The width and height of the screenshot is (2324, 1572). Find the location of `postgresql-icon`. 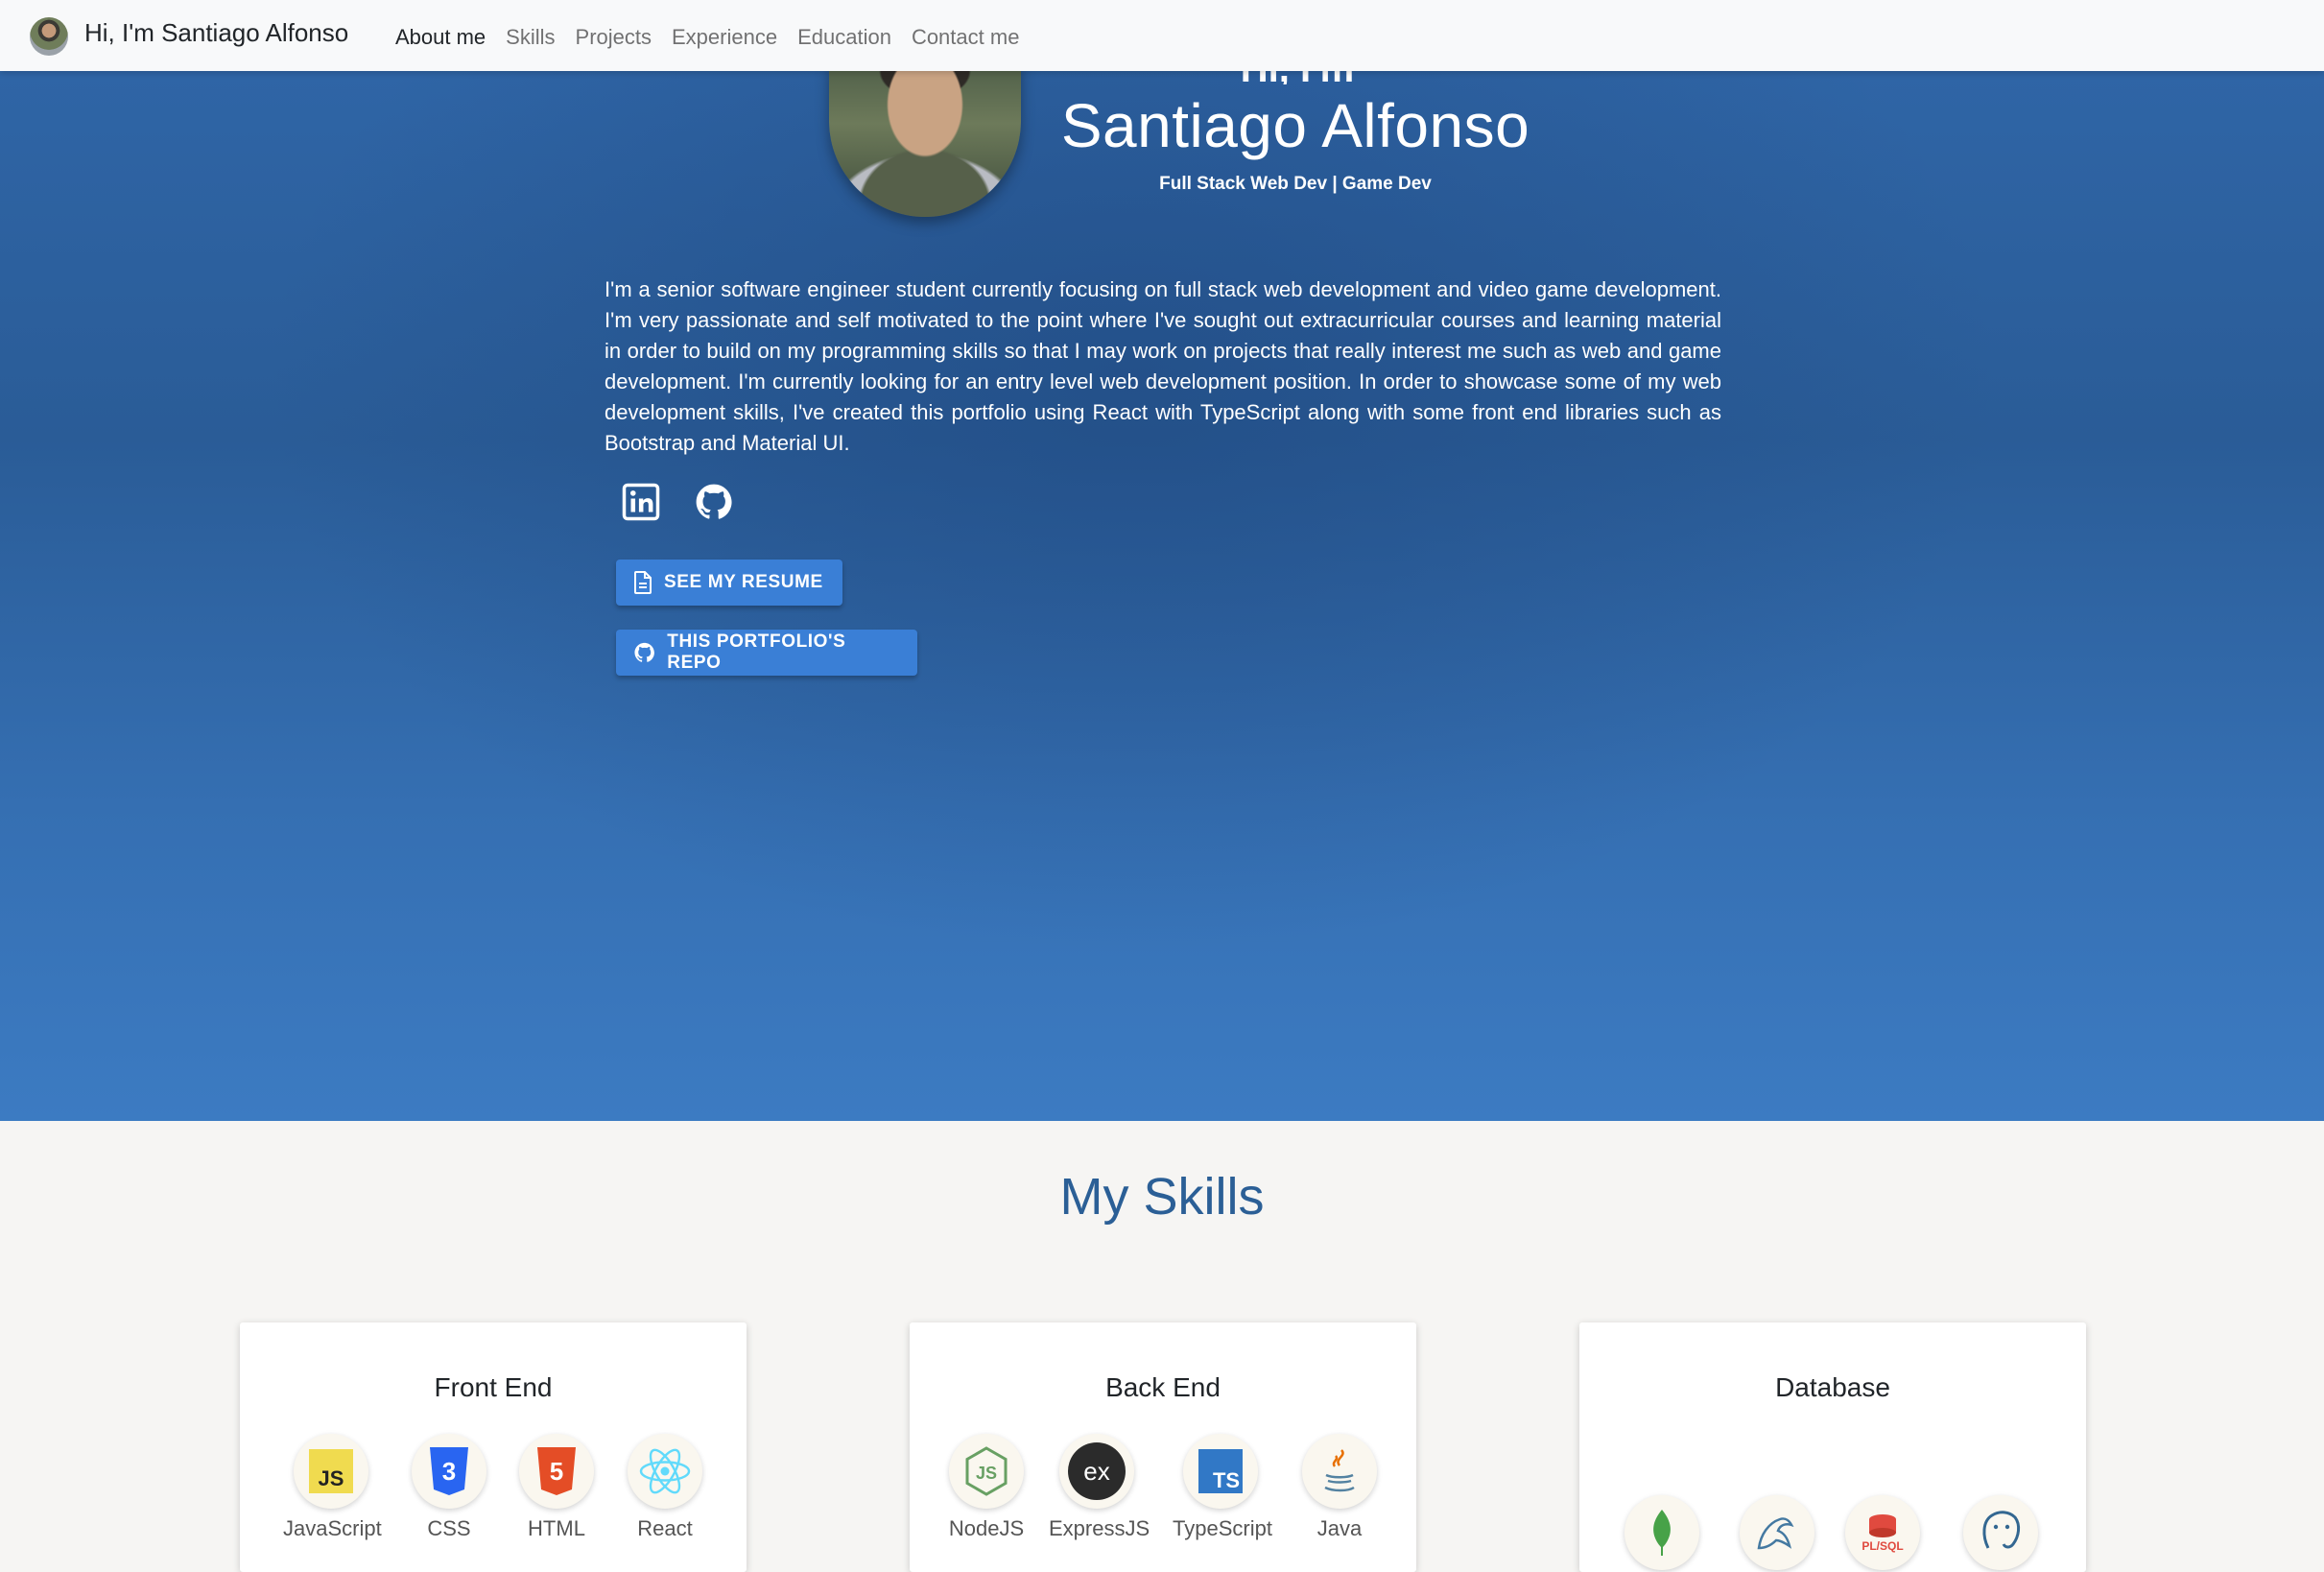

postgresql-icon is located at coordinates (2000, 1532).